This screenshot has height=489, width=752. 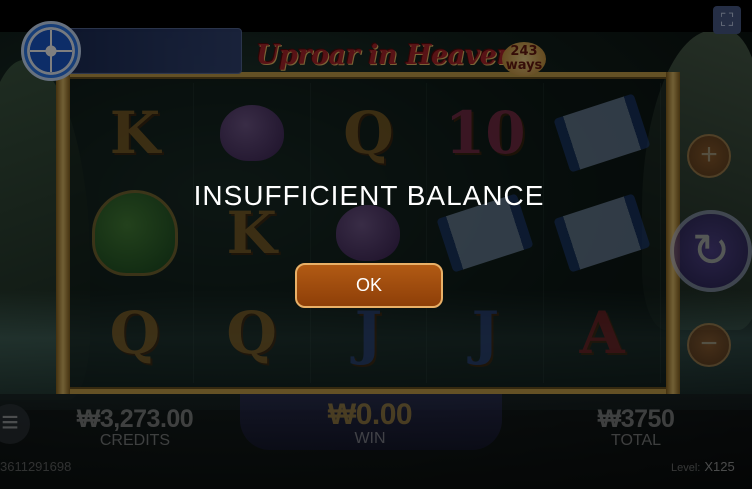 What do you see at coordinates (369, 195) in the screenshot?
I see `insufficient-balance-message: INSUFFICIENT BALANCE` at bounding box center [369, 195].